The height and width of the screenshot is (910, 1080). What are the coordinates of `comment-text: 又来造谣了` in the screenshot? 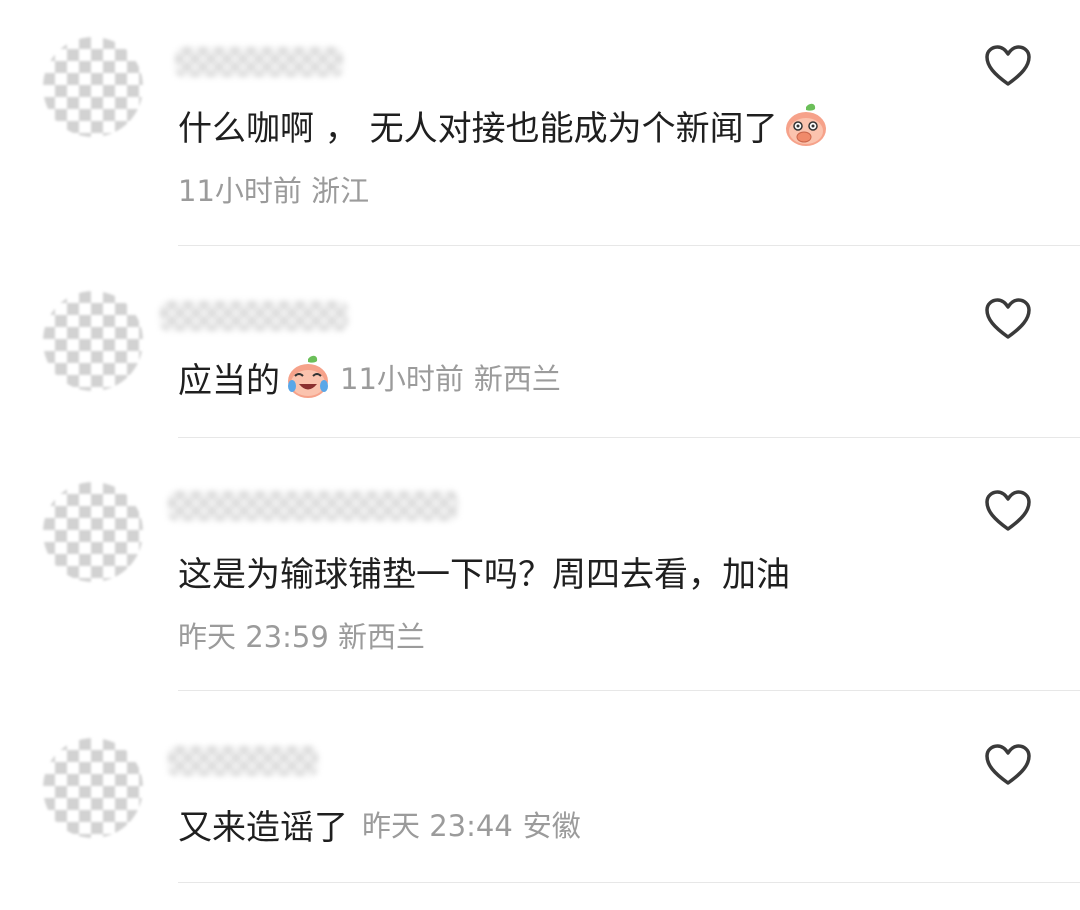 It's located at (263, 827).